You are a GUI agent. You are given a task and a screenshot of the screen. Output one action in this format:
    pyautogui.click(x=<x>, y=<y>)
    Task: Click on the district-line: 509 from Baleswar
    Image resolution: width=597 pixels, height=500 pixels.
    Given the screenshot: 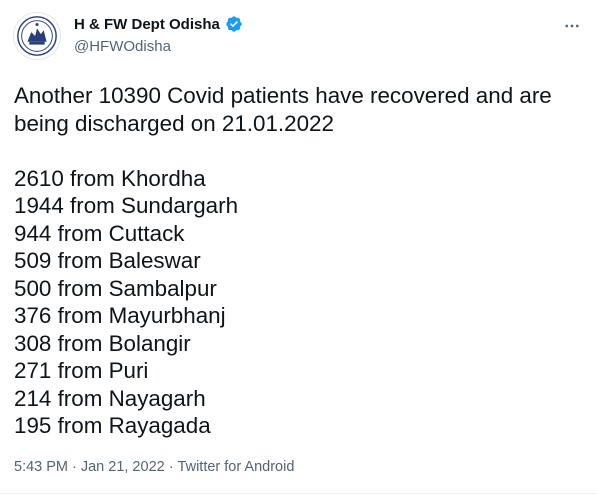 What is the action you would take?
    pyautogui.click(x=107, y=260)
    